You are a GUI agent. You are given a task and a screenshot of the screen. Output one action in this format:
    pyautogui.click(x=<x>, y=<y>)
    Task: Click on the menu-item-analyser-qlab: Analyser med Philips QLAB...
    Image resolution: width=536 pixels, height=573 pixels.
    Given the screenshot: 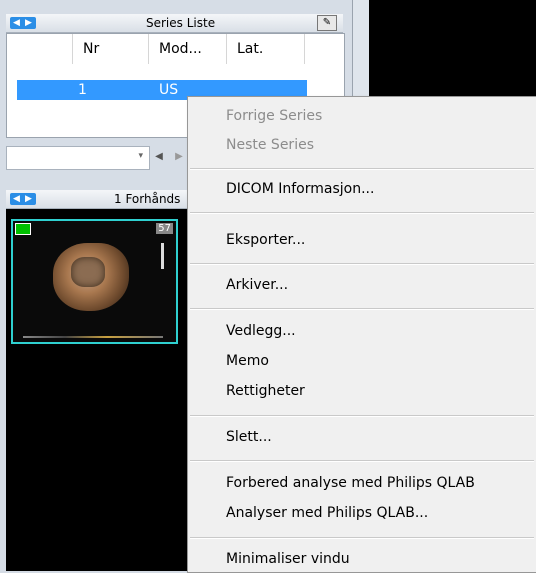 What is the action you would take?
    pyautogui.click(x=362, y=513)
    